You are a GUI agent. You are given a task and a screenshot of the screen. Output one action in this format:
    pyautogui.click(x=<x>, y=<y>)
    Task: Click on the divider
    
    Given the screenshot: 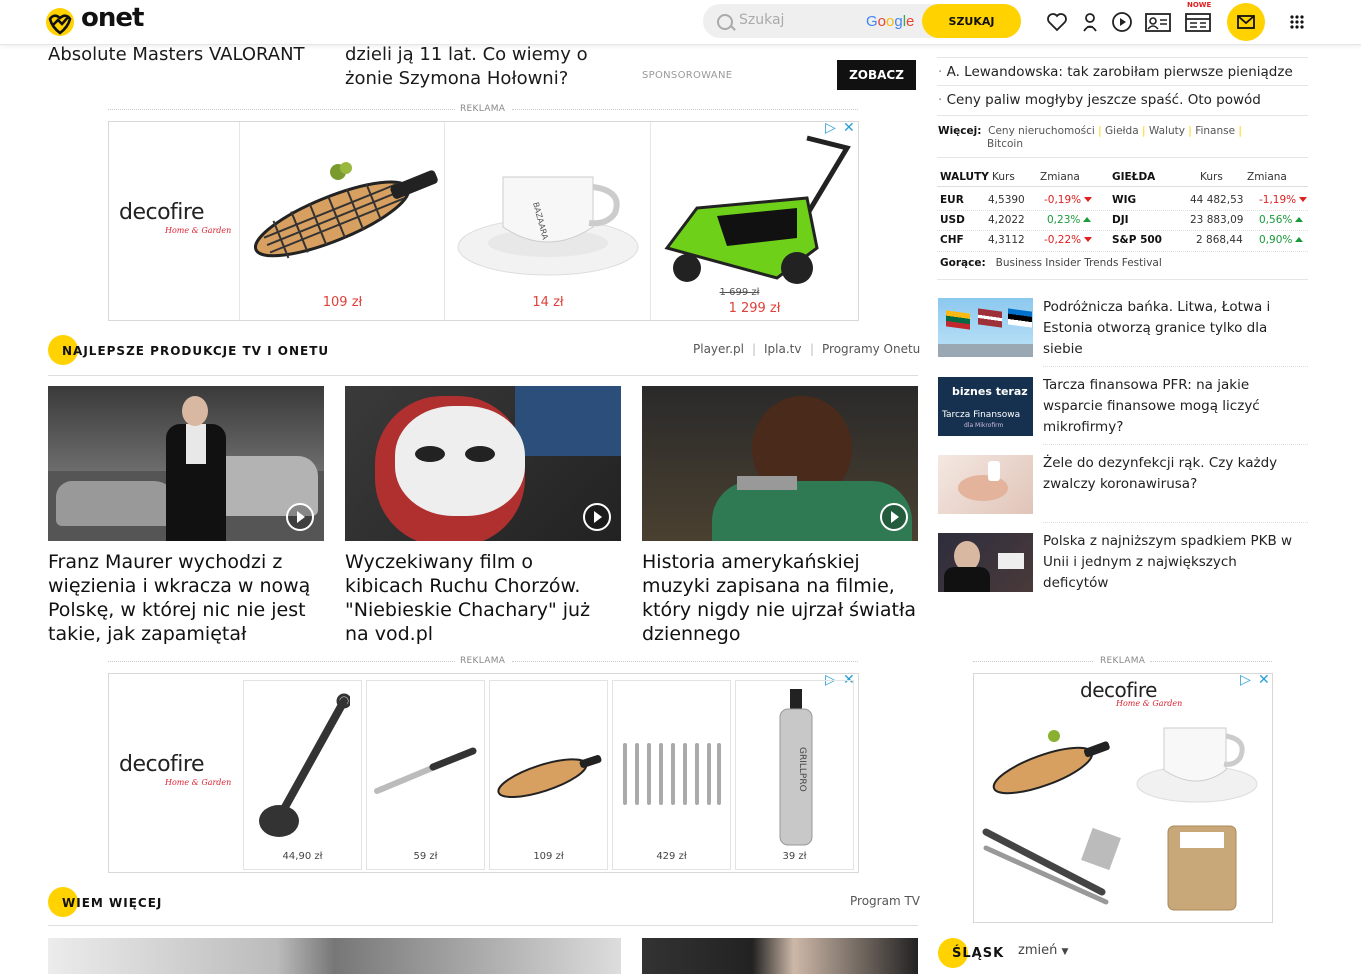 What is the action you would take?
    pyautogui.click(x=281, y=109)
    